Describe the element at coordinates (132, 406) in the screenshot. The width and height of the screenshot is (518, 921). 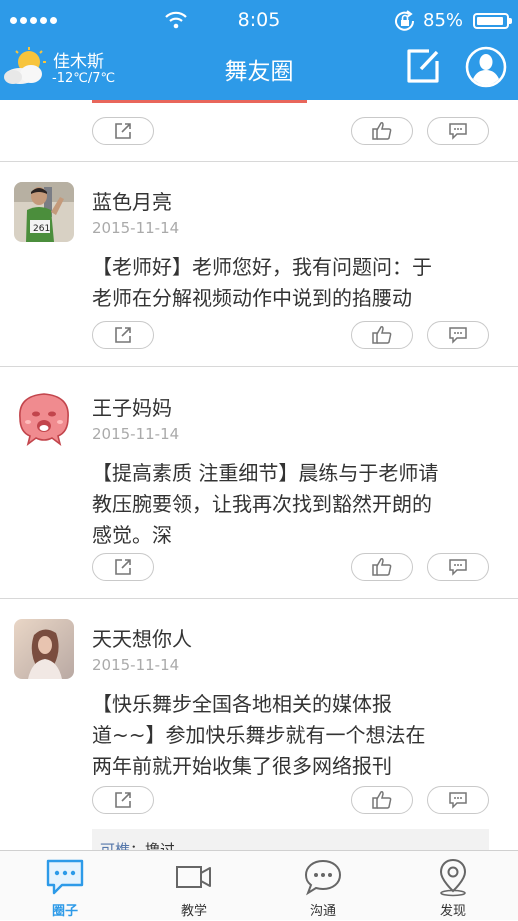
I see `post-author: 王子妈妈` at that location.